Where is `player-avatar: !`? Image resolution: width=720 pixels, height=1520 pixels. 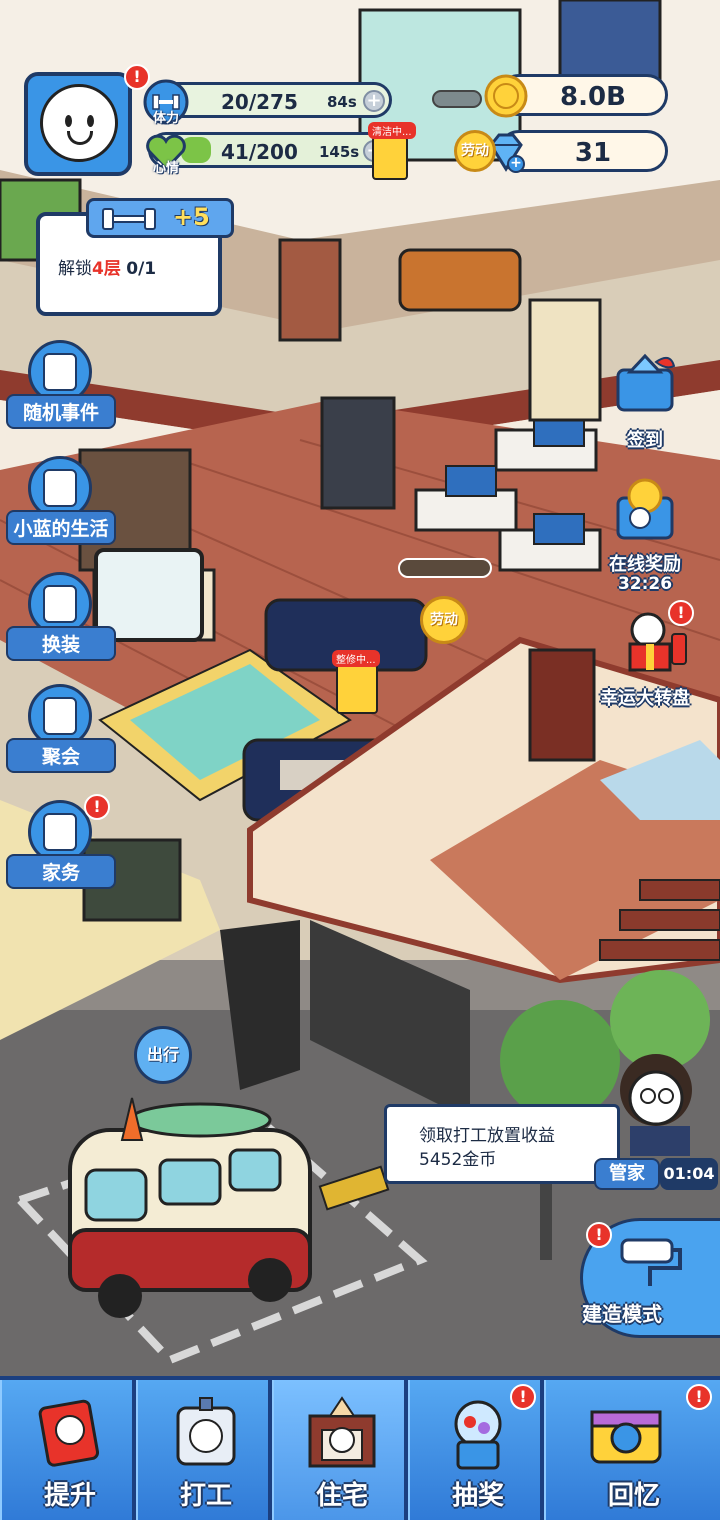
player-avatar: ! is located at coordinates (87, 120).